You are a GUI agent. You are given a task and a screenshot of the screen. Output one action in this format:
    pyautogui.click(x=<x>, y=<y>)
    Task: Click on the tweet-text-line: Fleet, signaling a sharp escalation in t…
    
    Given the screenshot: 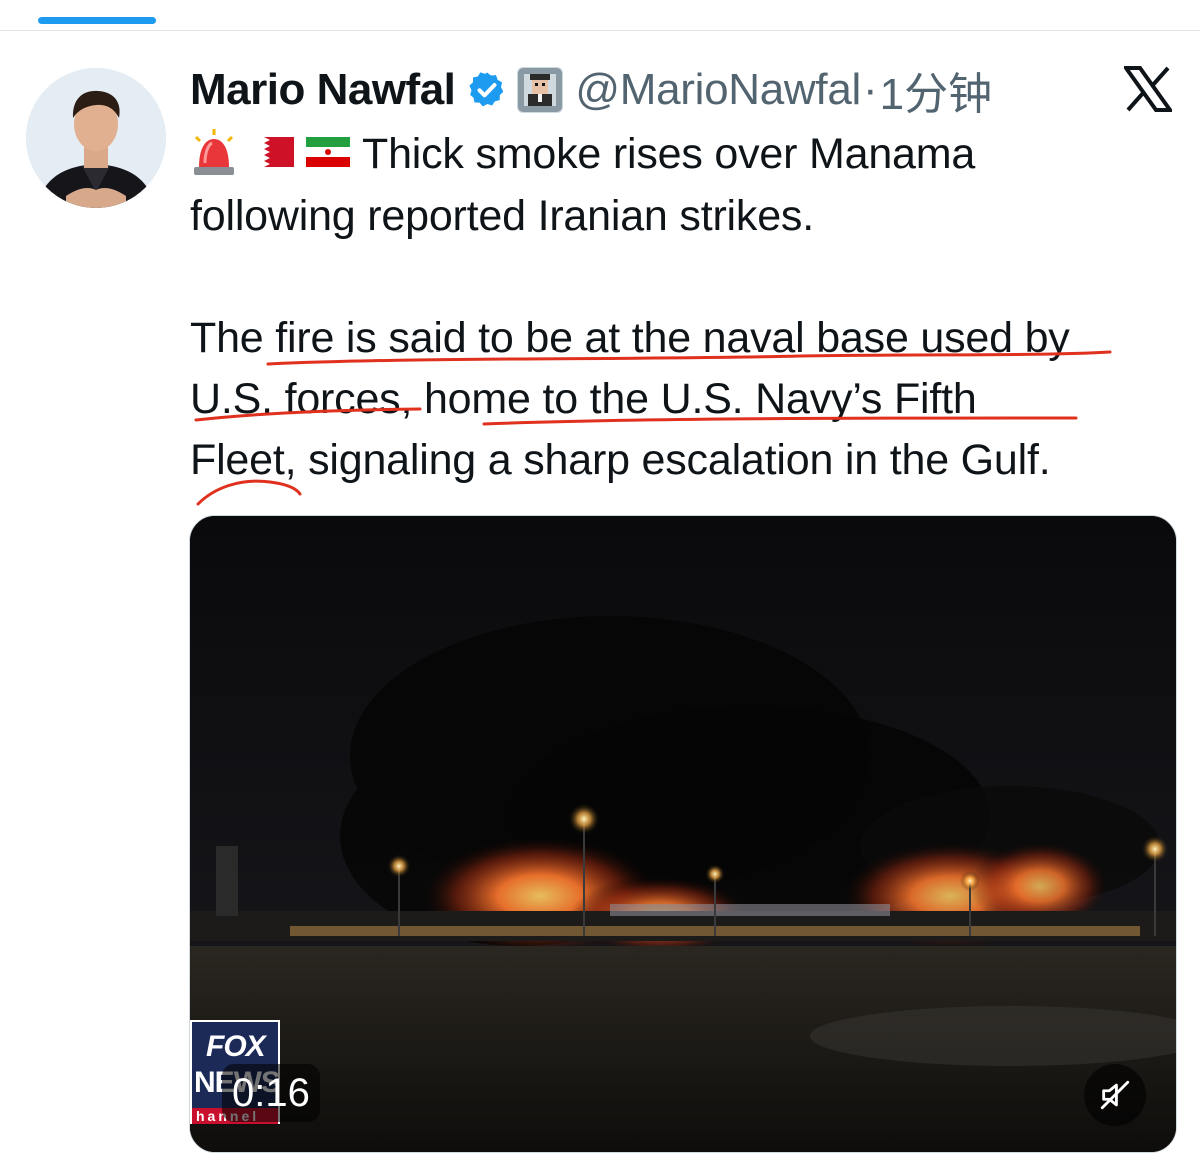 What is the action you would take?
    pyautogui.click(x=620, y=460)
    